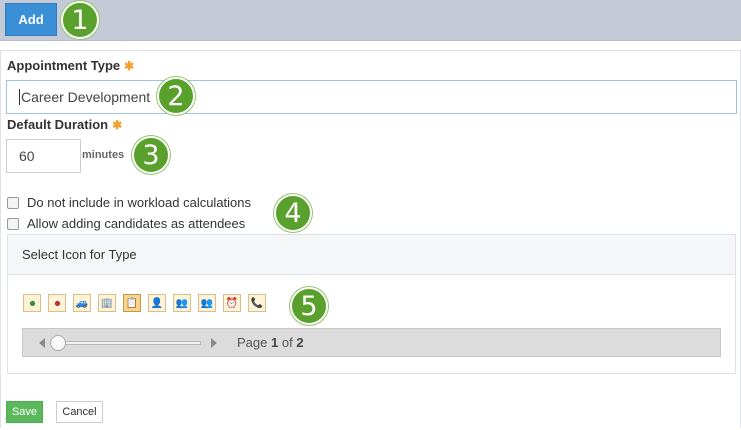 The image size is (741, 430). Describe the element at coordinates (207, 303) in the screenshot. I see `team-icon: 👥` at that location.